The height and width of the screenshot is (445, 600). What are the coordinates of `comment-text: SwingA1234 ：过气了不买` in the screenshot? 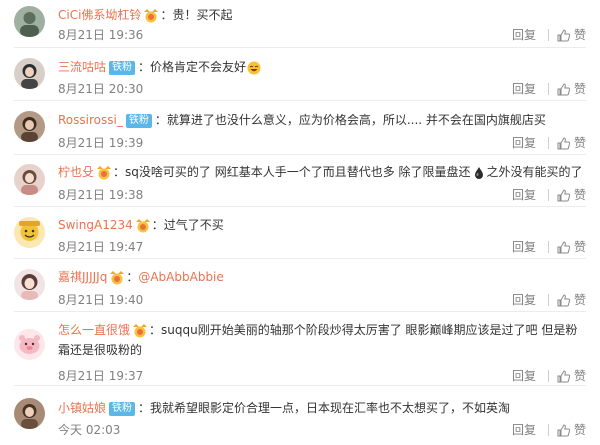 It's located at (322, 225).